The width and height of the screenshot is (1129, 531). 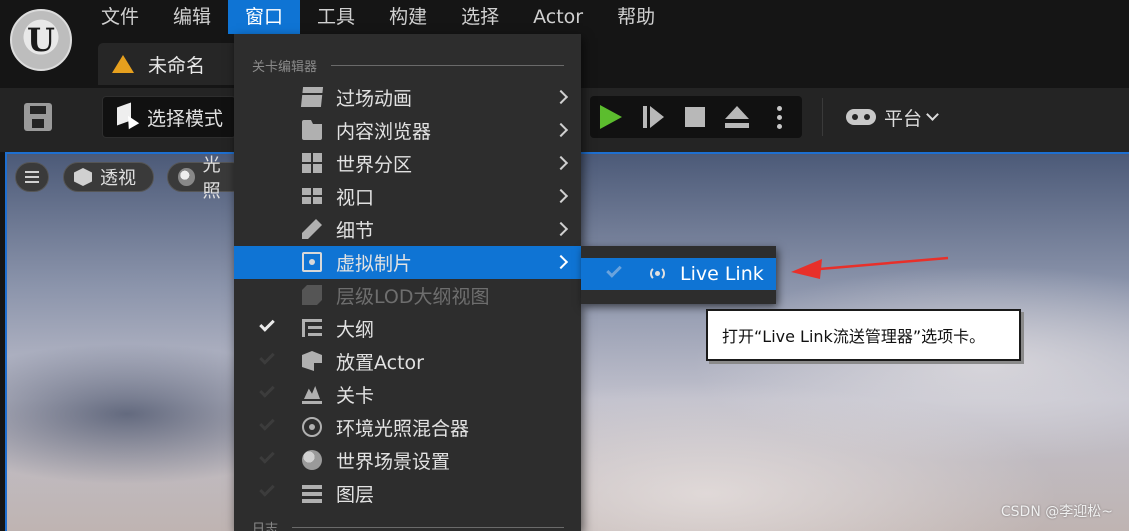 I want to click on unreal-logo: U, so click(x=41, y=40).